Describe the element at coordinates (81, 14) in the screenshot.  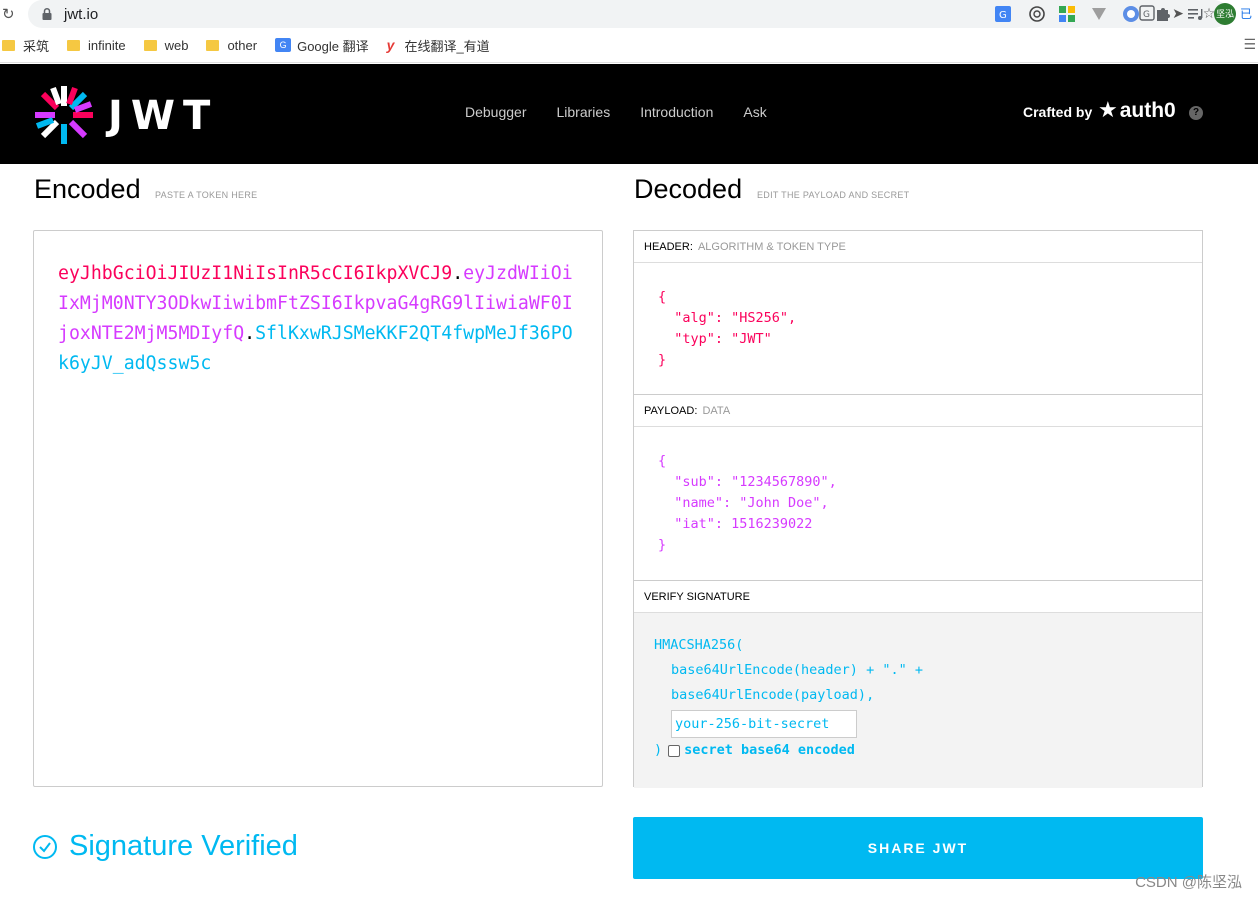
I see `url-text: jwt.io` at that location.